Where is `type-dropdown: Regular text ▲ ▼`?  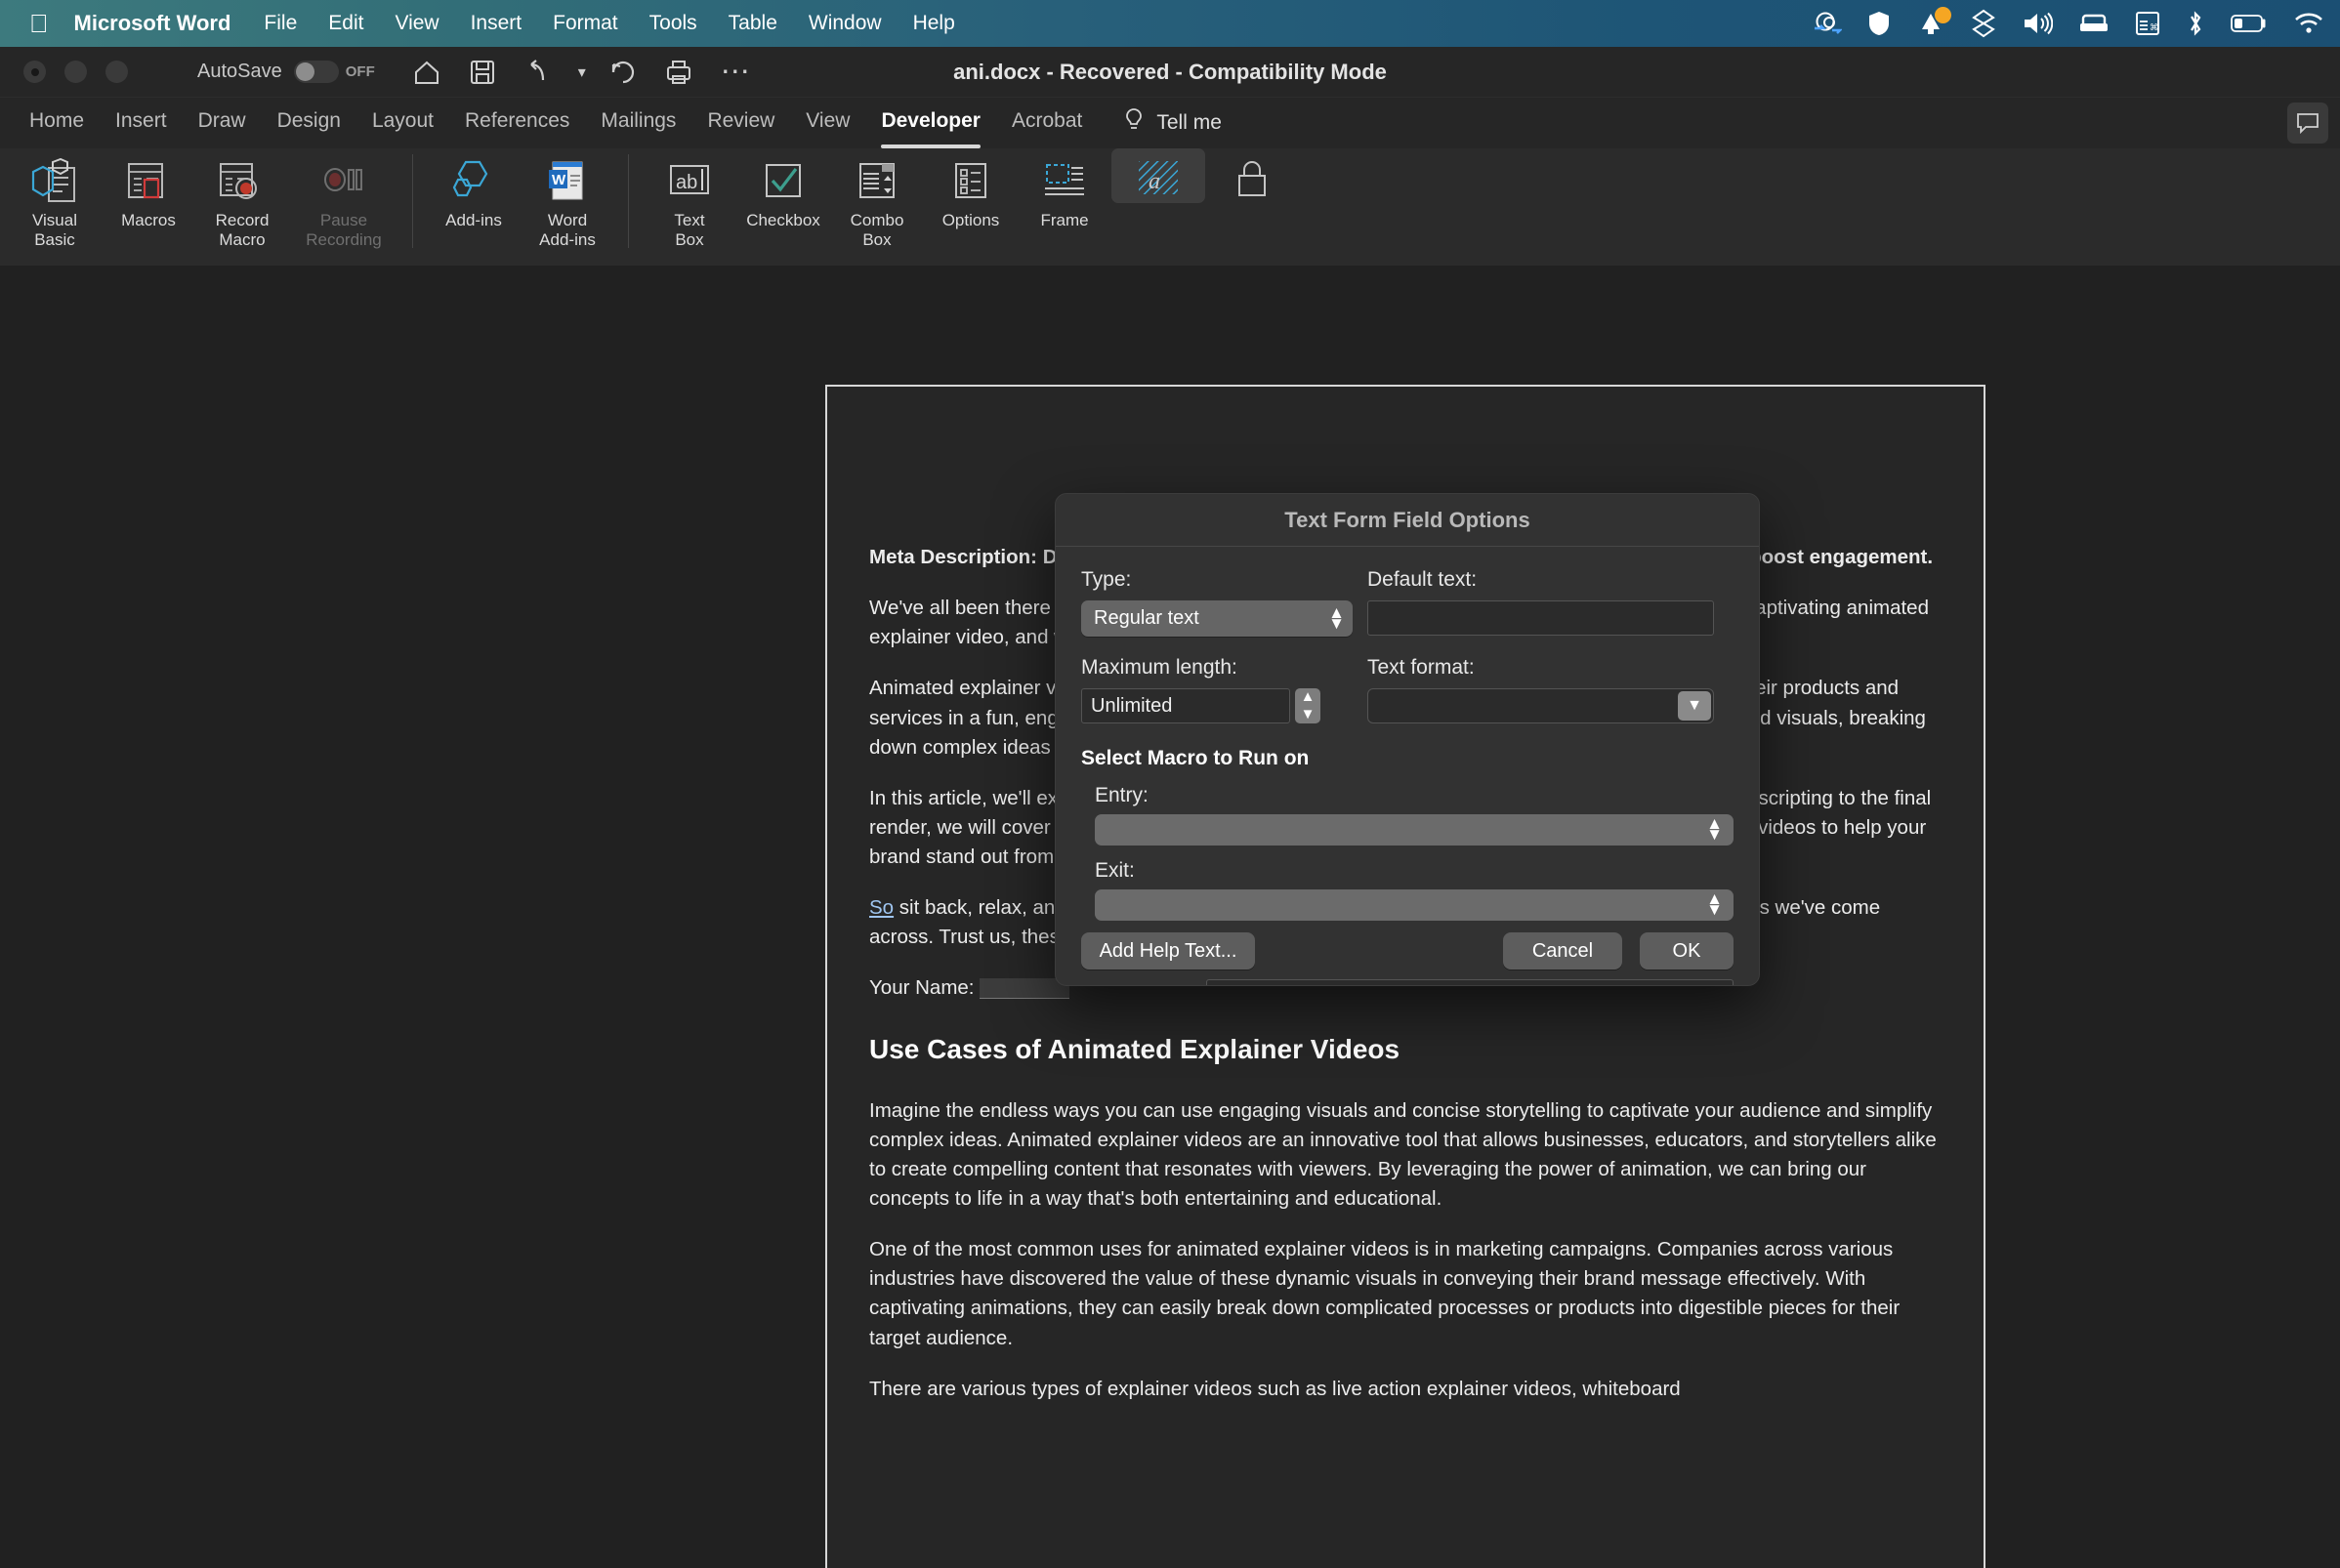 type-dropdown: Regular text ▲ ▼ is located at coordinates (1217, 618).